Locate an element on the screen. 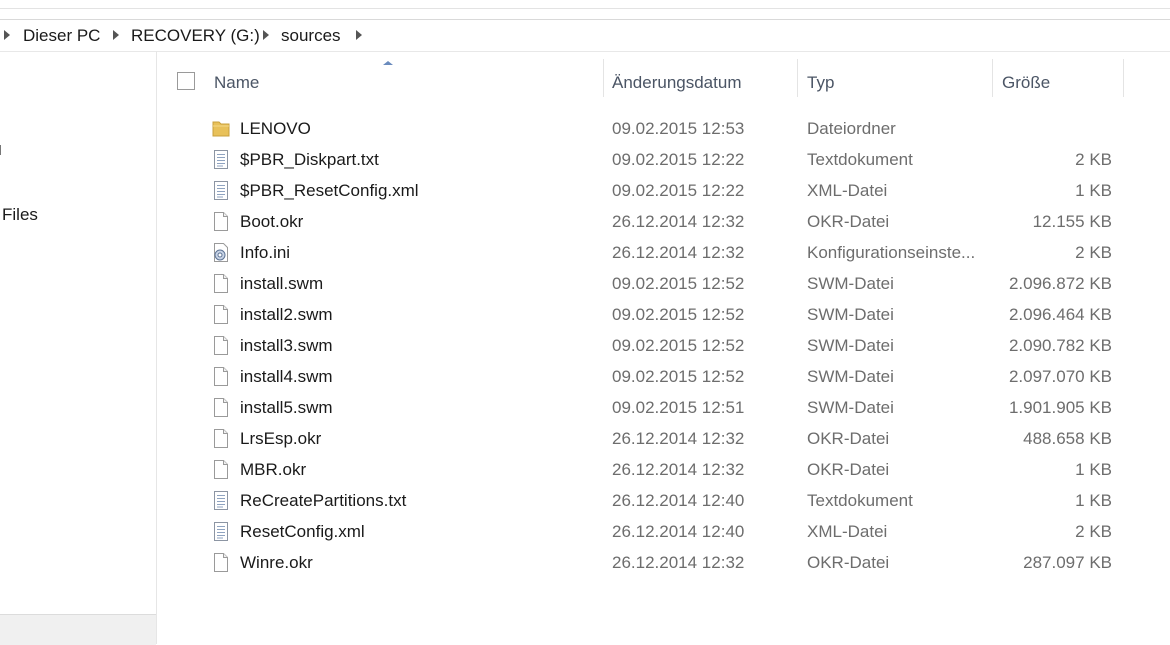  file-name: install4.swm is located at coordinates (286, 376).